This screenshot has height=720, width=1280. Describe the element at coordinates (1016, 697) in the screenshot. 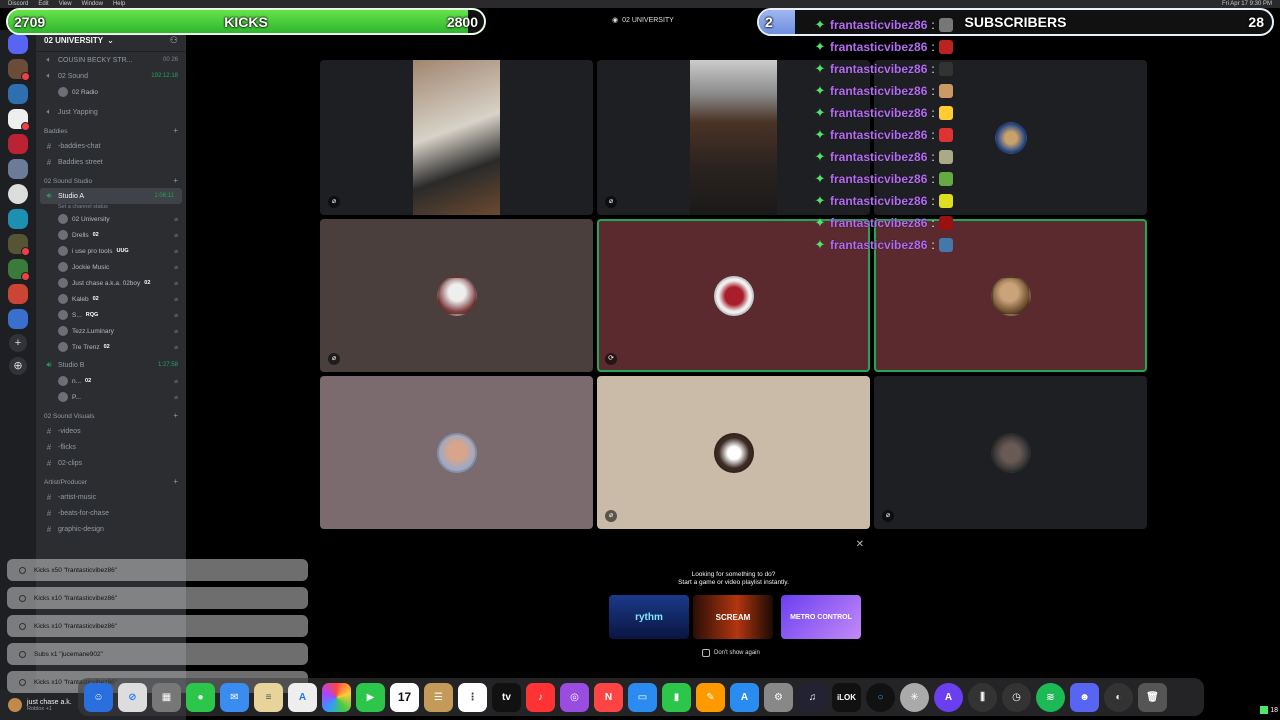

I see `clock-app-icon: ◷` at that location.